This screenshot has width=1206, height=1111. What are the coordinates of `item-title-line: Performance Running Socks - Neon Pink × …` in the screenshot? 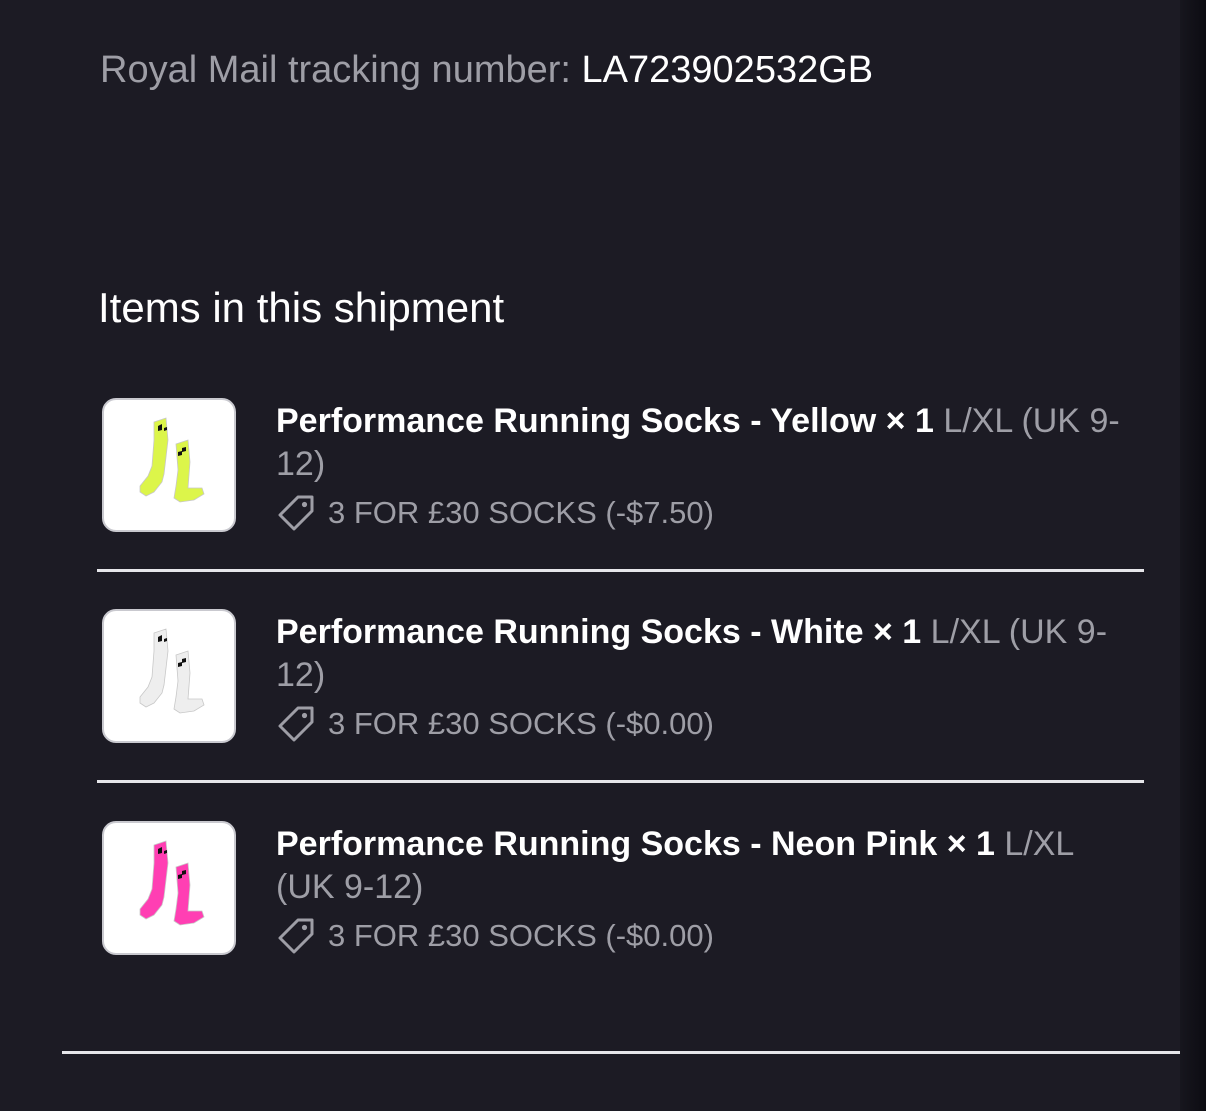 It's located at (706, 866).